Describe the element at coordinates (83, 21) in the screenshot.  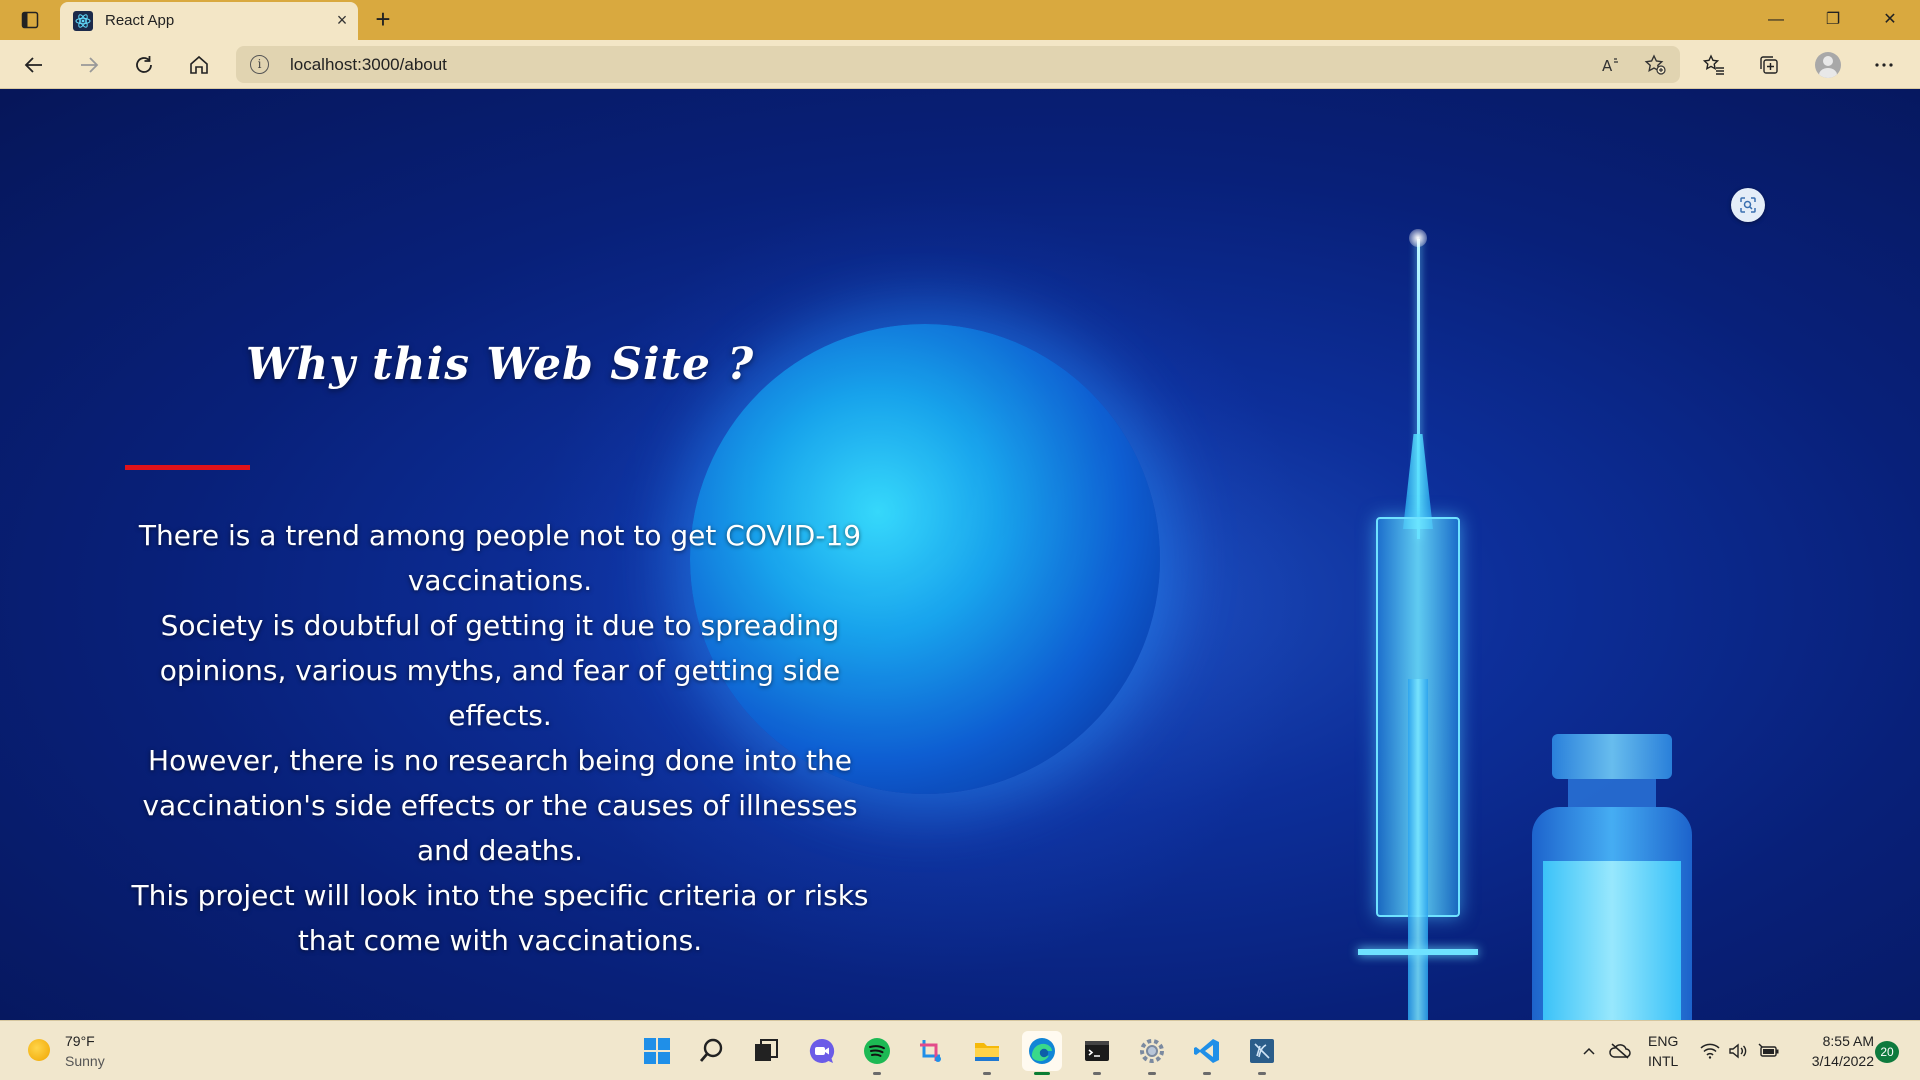
I see `react-favicon-icon` at that location.